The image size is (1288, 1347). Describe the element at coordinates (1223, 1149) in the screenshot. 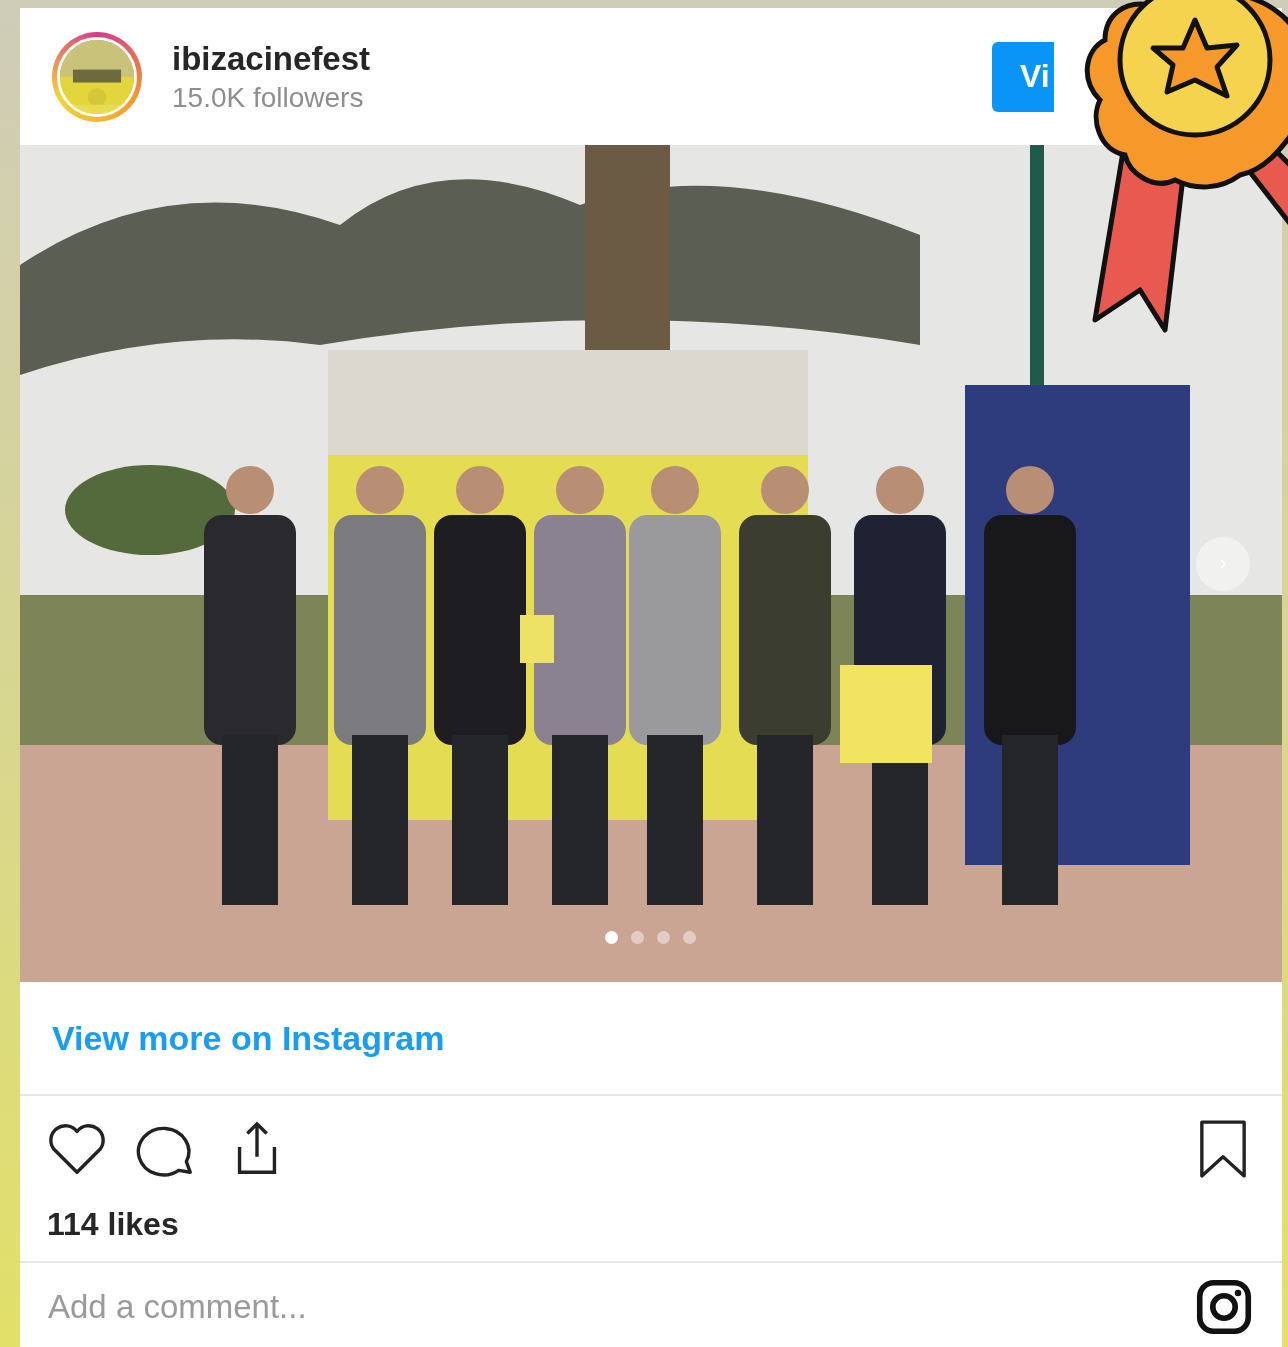

I see `bookmark-icon` at that location.